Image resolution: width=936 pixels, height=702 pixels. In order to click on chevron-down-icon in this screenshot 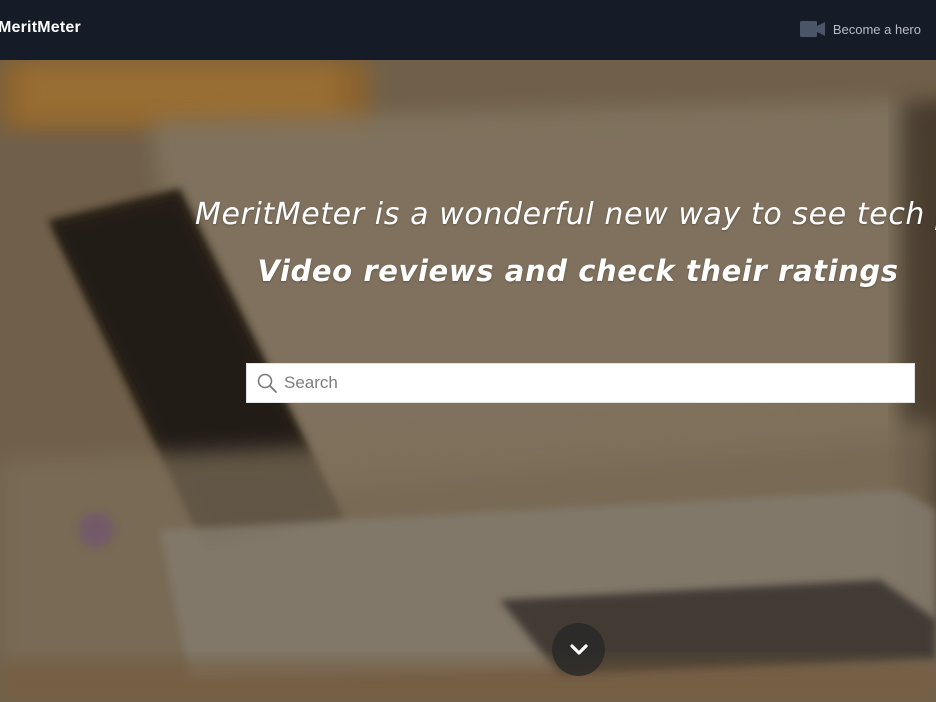, I will do `click(578, 649)`.